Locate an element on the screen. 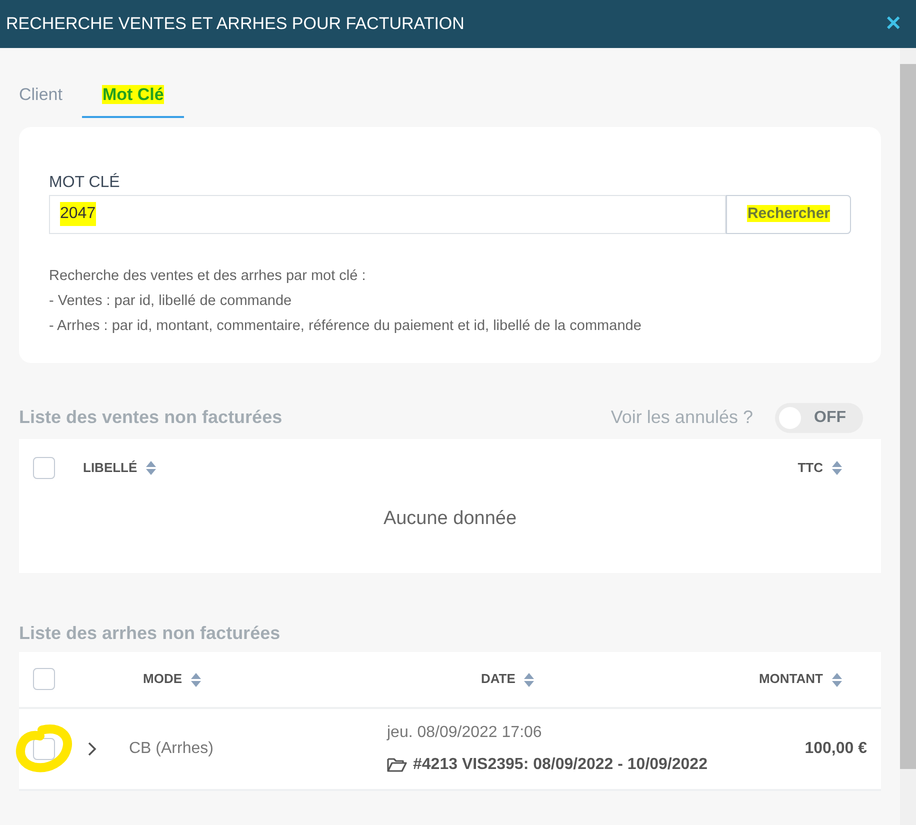 The image size is (916, 825). chevron-right-icon is located at coordinates (92, 748).